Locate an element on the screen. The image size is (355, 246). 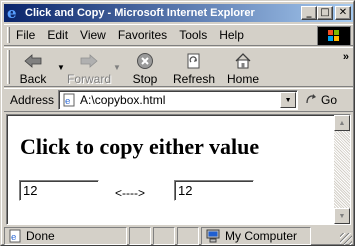
page-icon: e is located at coordinates (69, 100).